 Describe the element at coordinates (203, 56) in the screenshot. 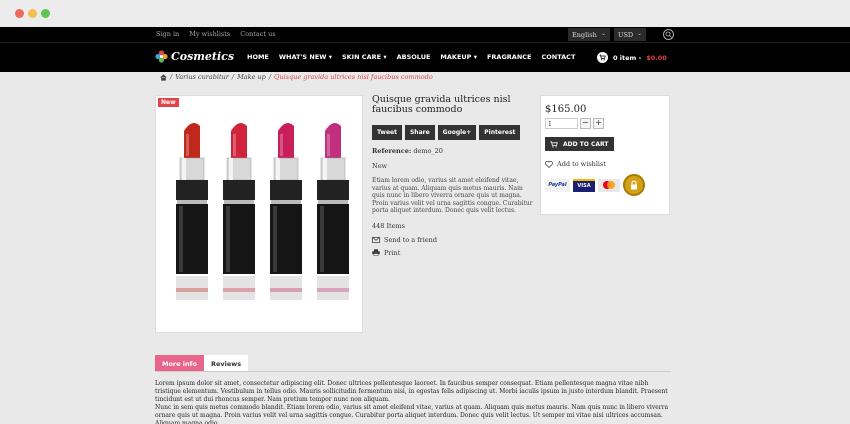

I see `brand-name: Cosmetics` at that location.